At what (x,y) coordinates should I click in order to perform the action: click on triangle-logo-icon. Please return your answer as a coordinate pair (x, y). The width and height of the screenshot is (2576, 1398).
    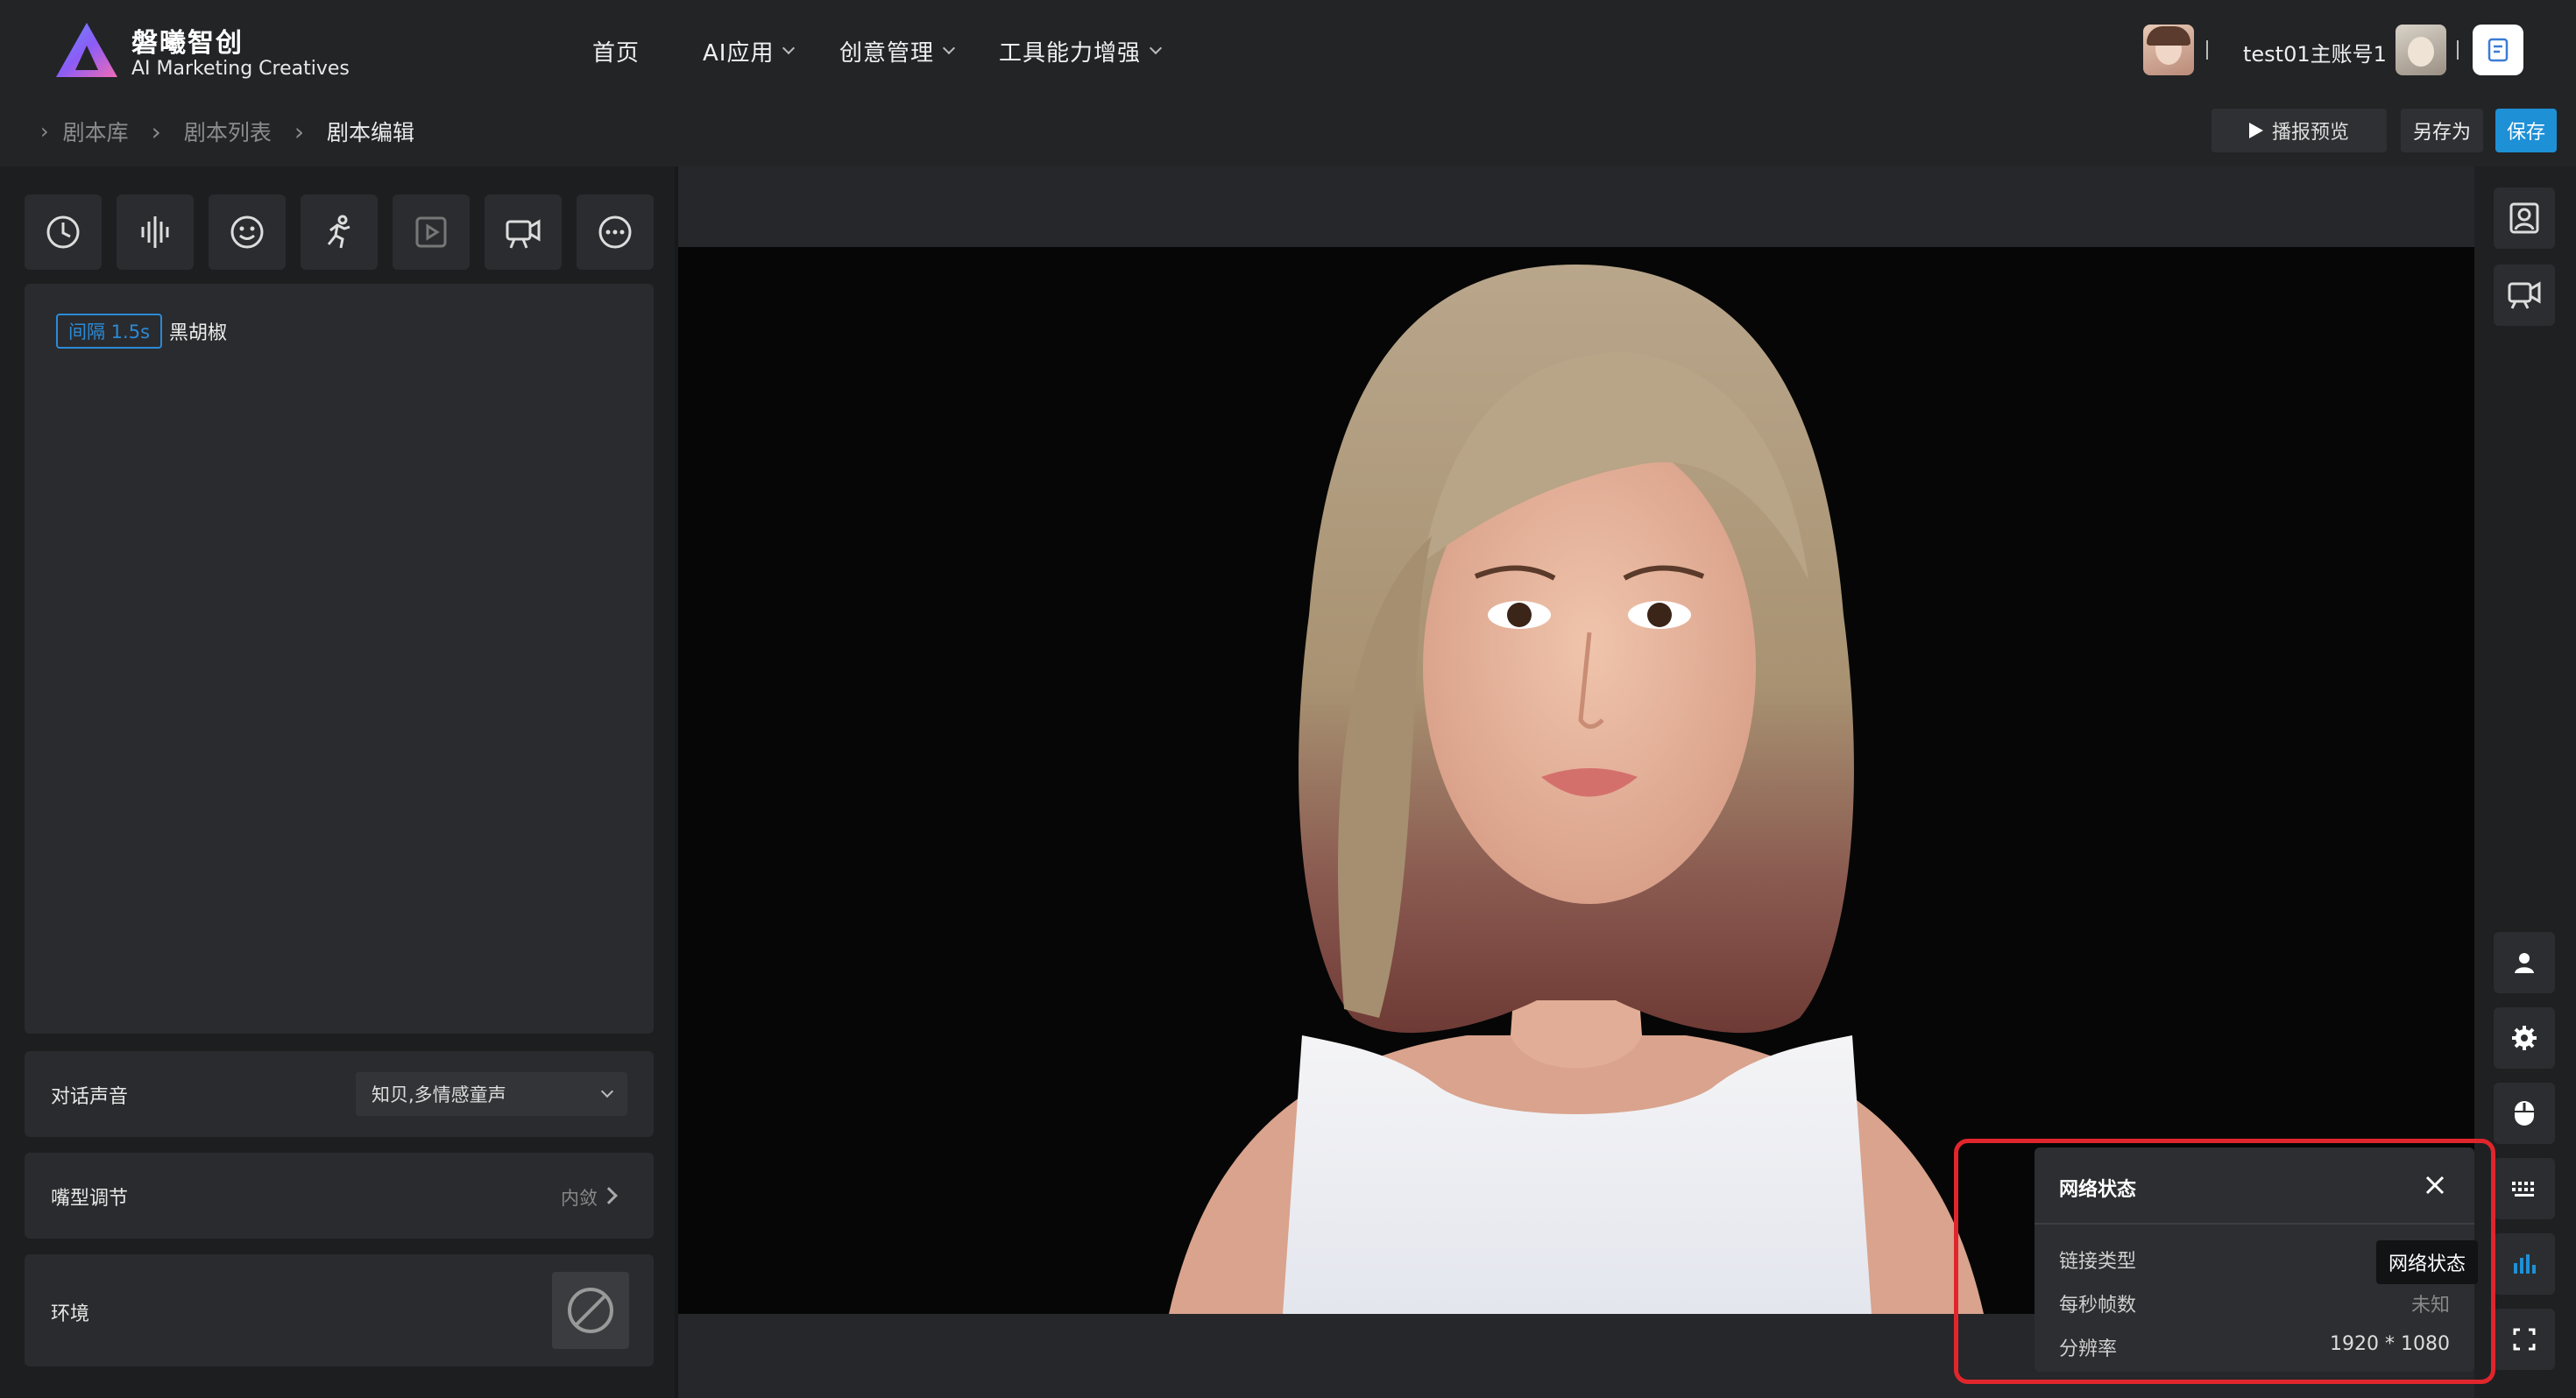
    Looking at the image, I should click on (86, 50).